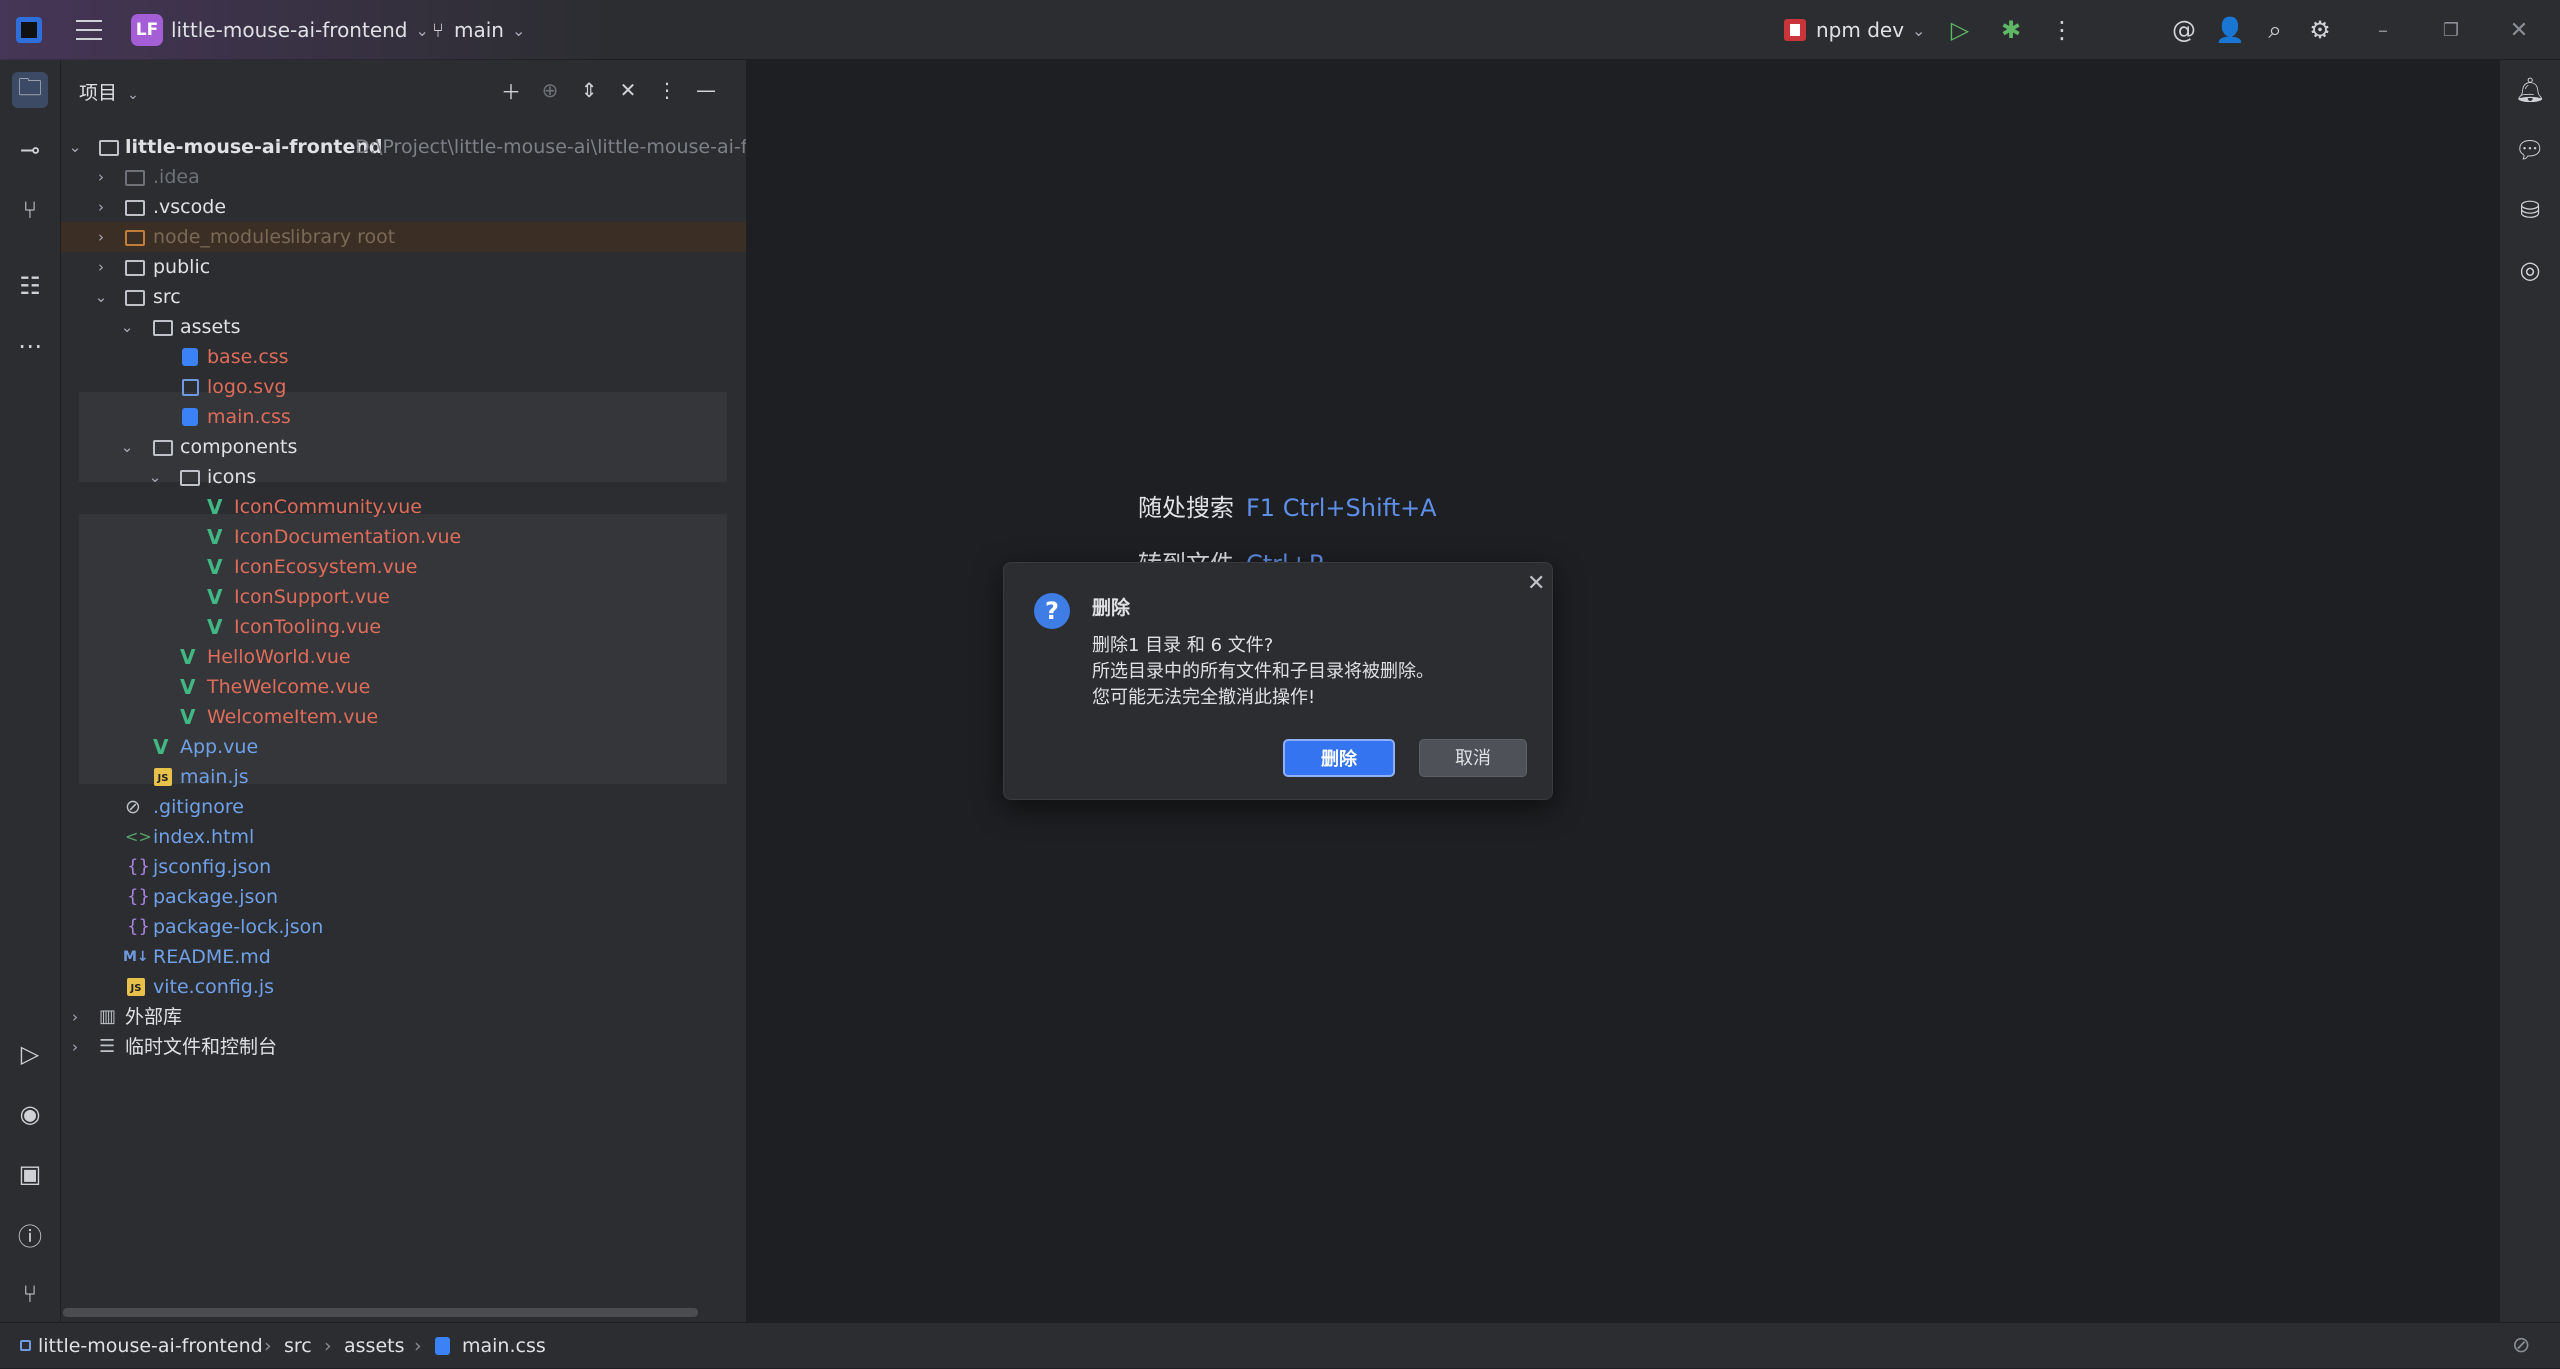  Describe the element at coordinates (138, 836) in the screenshot. I see `html-file-icon: <>` at that location.